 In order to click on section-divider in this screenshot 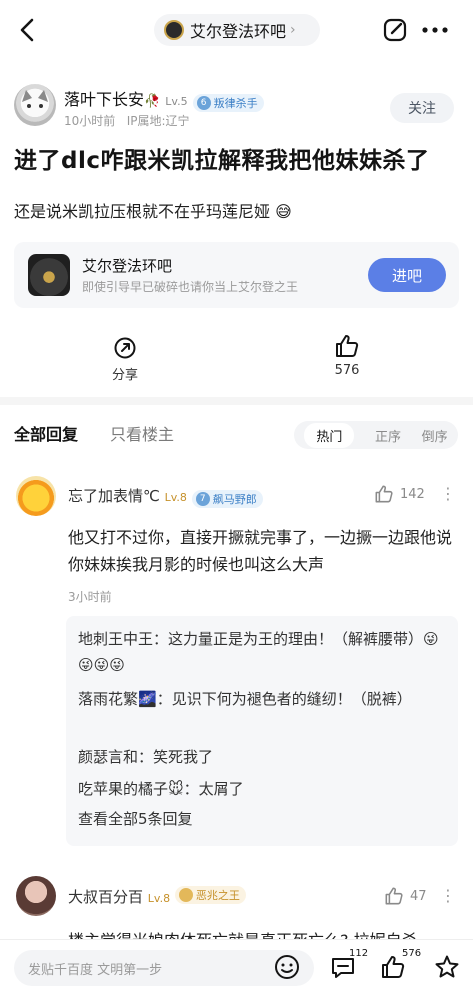, I will do `click(236, 401)`.